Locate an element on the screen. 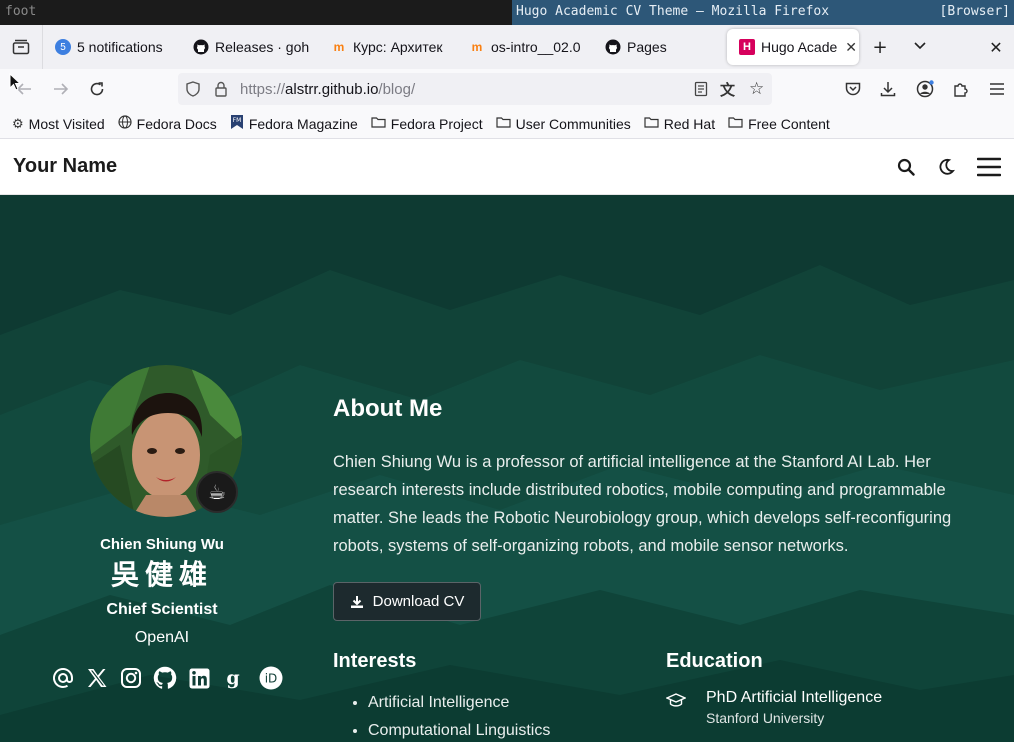  list-item: Computational Linguistics is located at coordinates (459, 729).